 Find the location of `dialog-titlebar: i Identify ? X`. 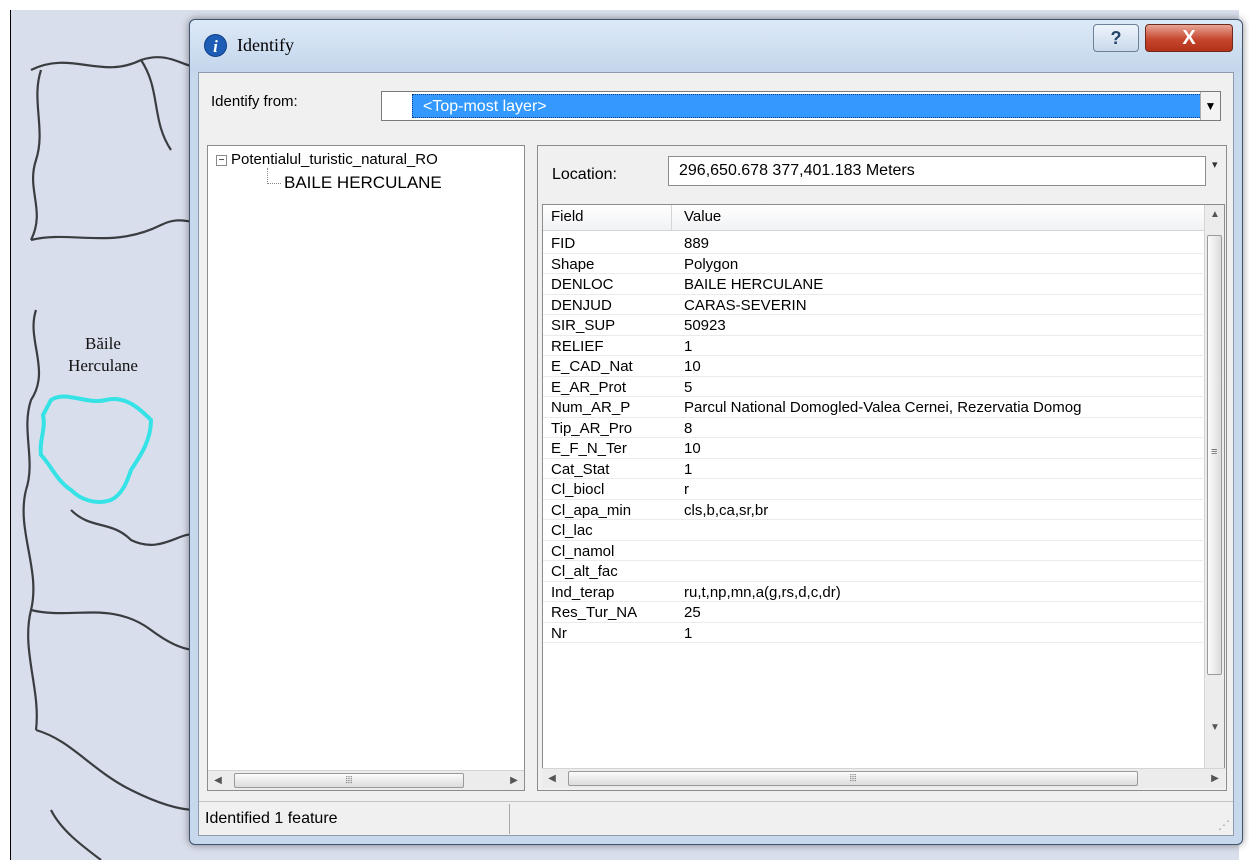

dialog-titlebar: i Identify ? X is located at coordinates (716, 46).